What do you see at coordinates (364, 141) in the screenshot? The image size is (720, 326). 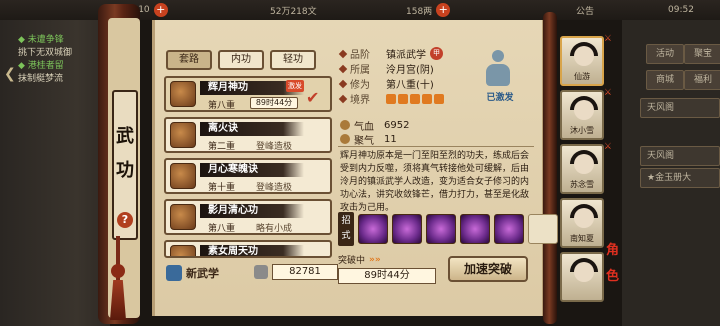 I see `power-label: 聚气` at bounding box center [364, 141].